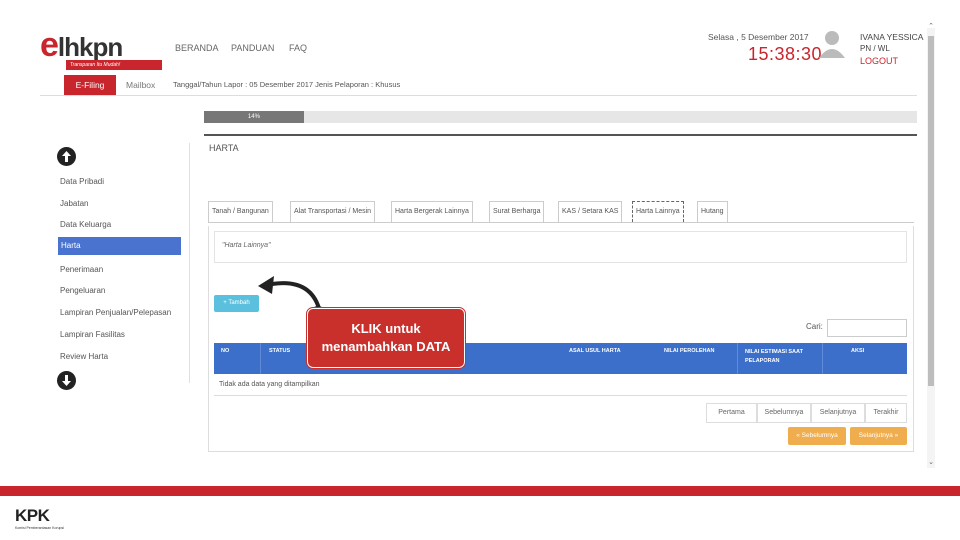  What do you see at coordinates (838, 413) in the screenshot?
I see `pager-next: Selanjutnya` at bounding box center [838, 413].